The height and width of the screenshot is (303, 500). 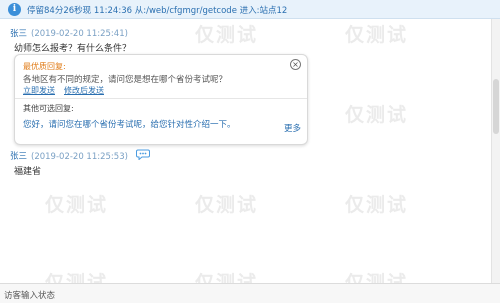 I want to click on chat-bubble-icon, so click(x=142, y=156).